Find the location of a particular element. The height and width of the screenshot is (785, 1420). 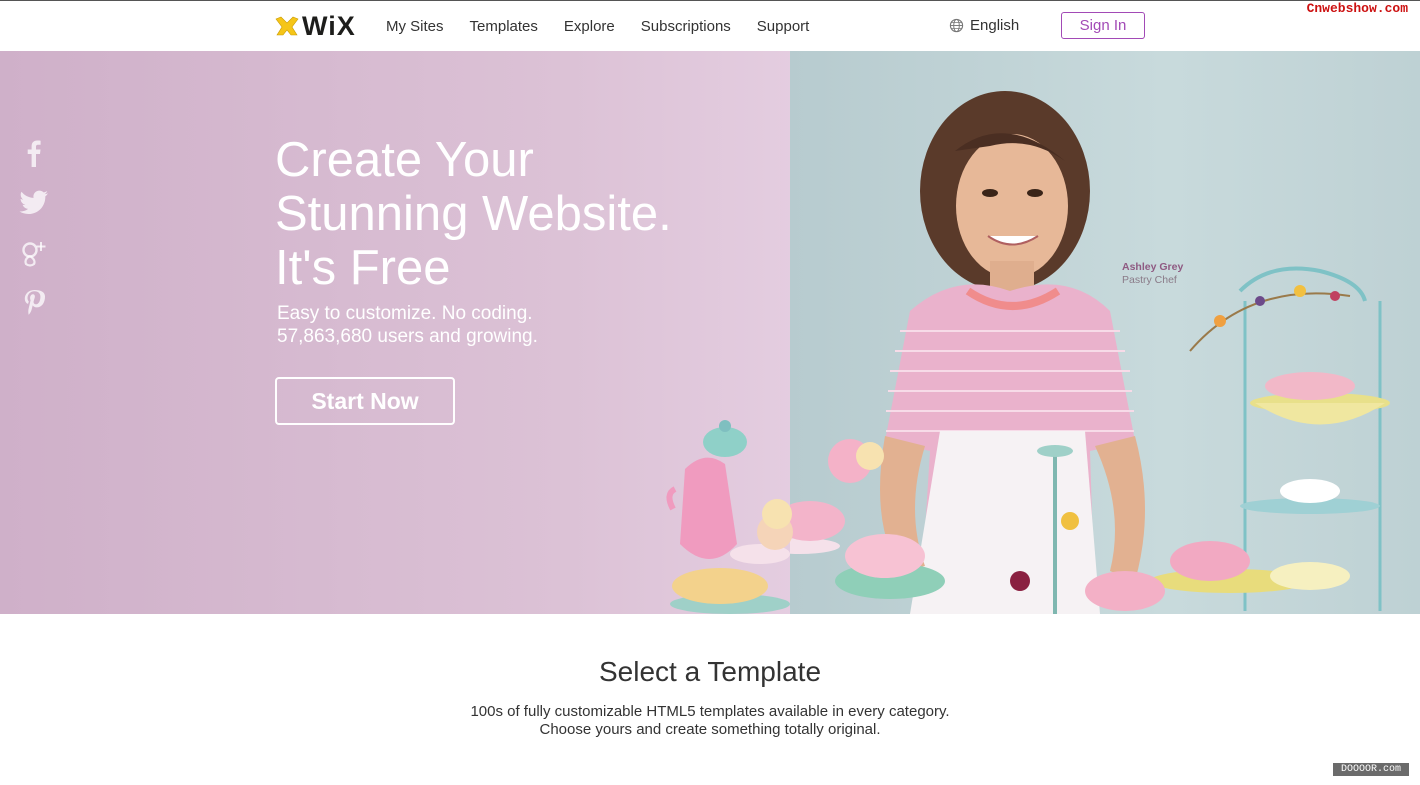

logo-text: WiX is located at coordinates (329, 25).